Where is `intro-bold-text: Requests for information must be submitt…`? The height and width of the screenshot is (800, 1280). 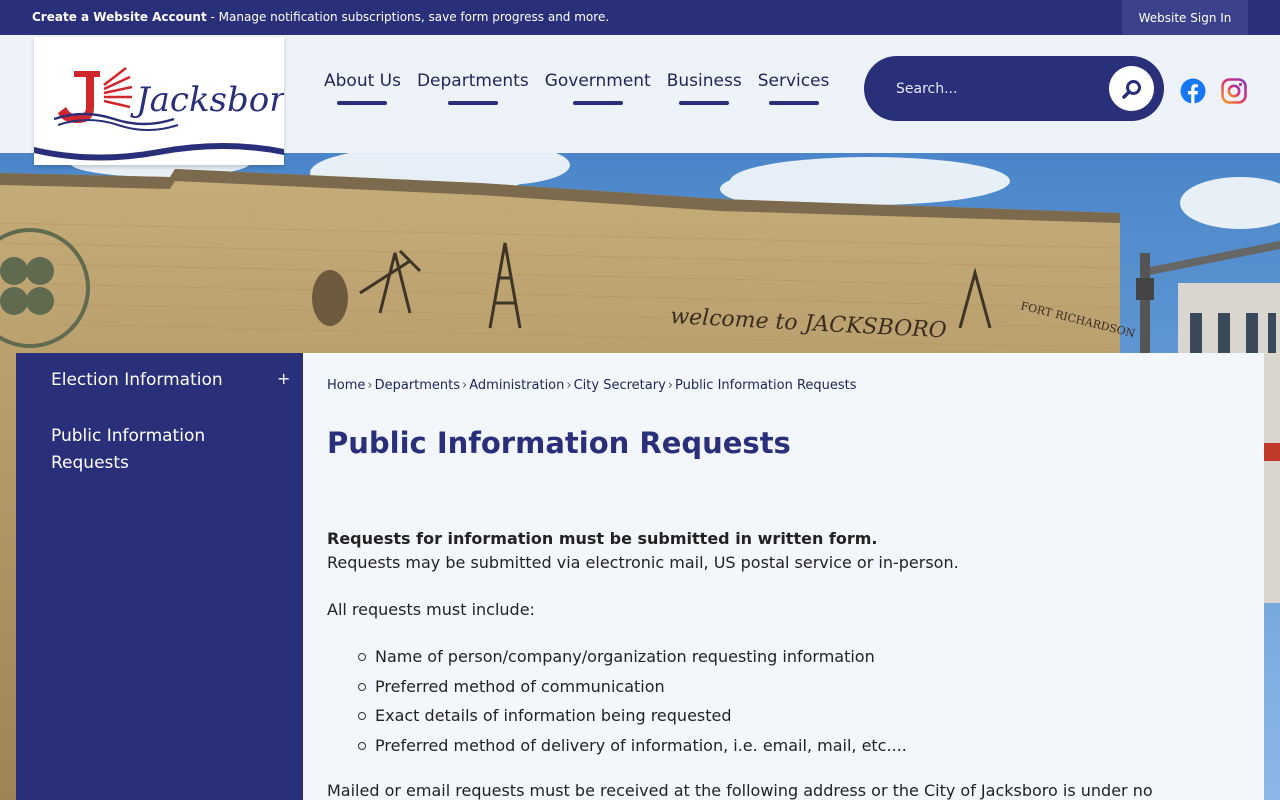
intro-bold-text: Requests for information must be submitt… is located at coordinates (602, 538).